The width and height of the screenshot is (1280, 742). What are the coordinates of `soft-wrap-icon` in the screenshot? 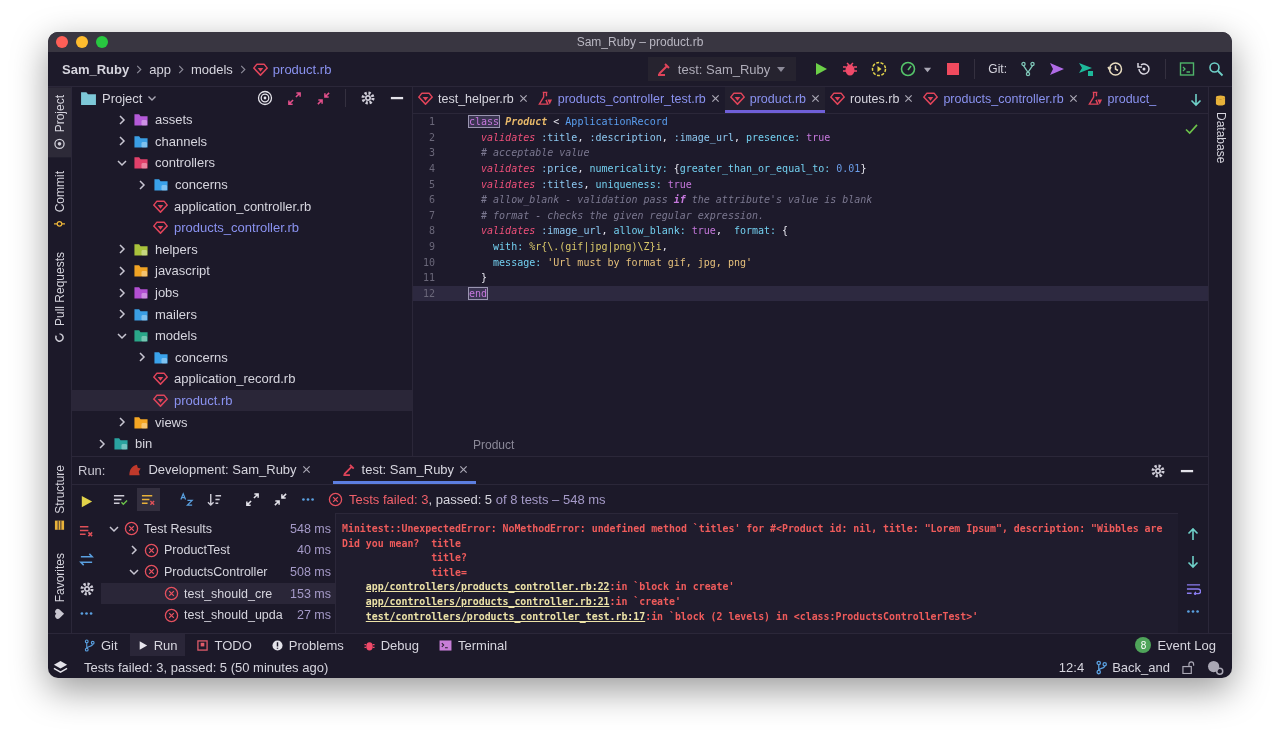 It's located at (1193, 589).